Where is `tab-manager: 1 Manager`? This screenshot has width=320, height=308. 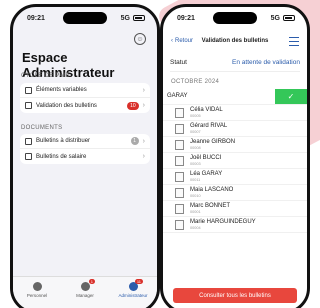 tab-manager: 1 Manager is located at coordinates (85, 293).